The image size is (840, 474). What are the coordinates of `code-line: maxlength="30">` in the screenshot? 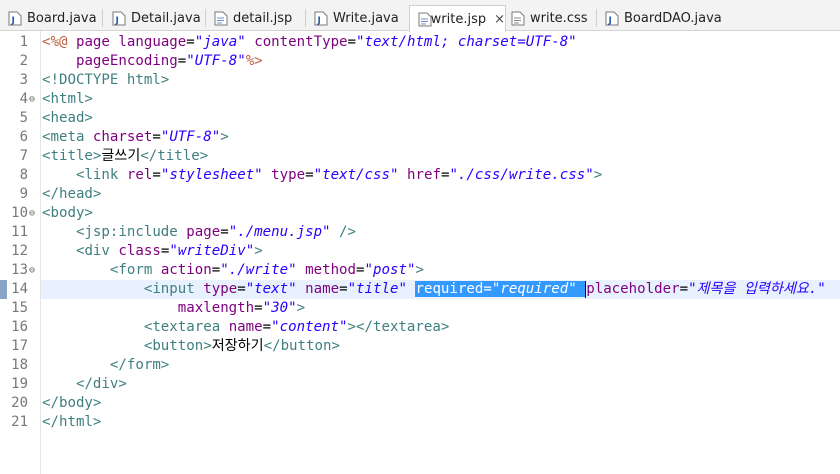 It's located at (173, 308).